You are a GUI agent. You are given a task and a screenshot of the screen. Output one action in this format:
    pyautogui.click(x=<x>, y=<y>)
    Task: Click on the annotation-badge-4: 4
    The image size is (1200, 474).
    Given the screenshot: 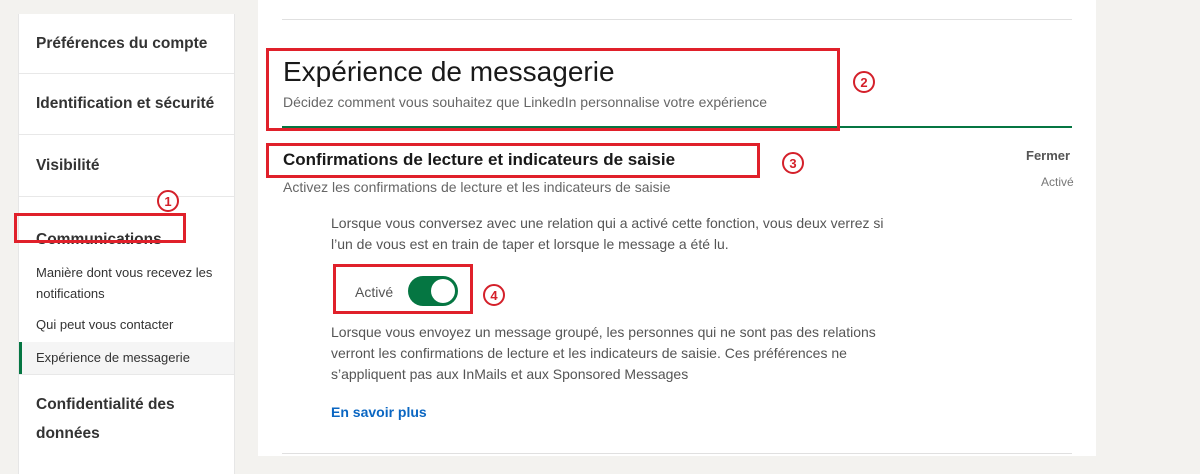 What is the action you would take?
    pyautogui.click(x=494, y=295)
    